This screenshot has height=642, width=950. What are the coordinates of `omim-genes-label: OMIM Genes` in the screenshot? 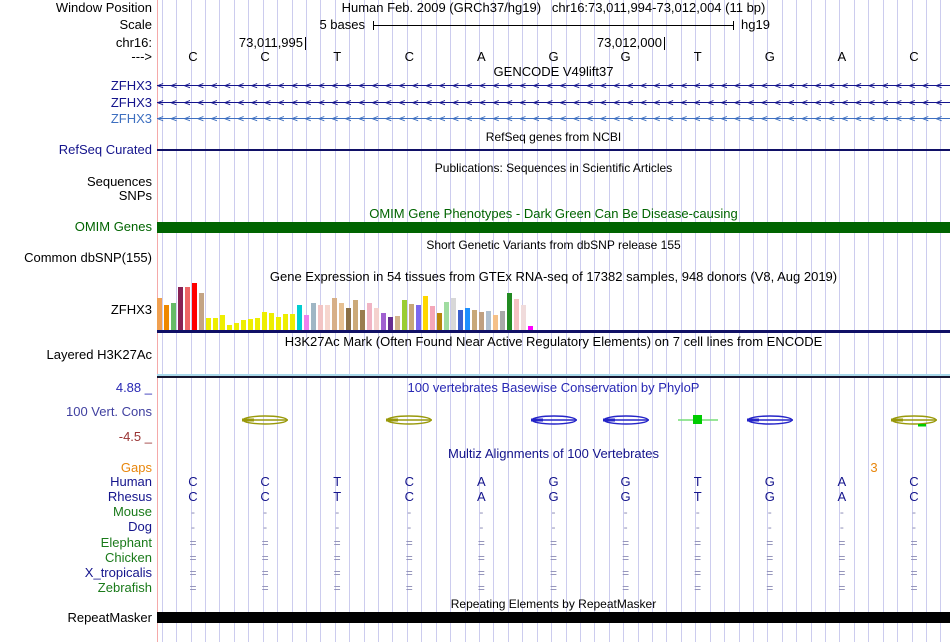 It's located at (76, 227).